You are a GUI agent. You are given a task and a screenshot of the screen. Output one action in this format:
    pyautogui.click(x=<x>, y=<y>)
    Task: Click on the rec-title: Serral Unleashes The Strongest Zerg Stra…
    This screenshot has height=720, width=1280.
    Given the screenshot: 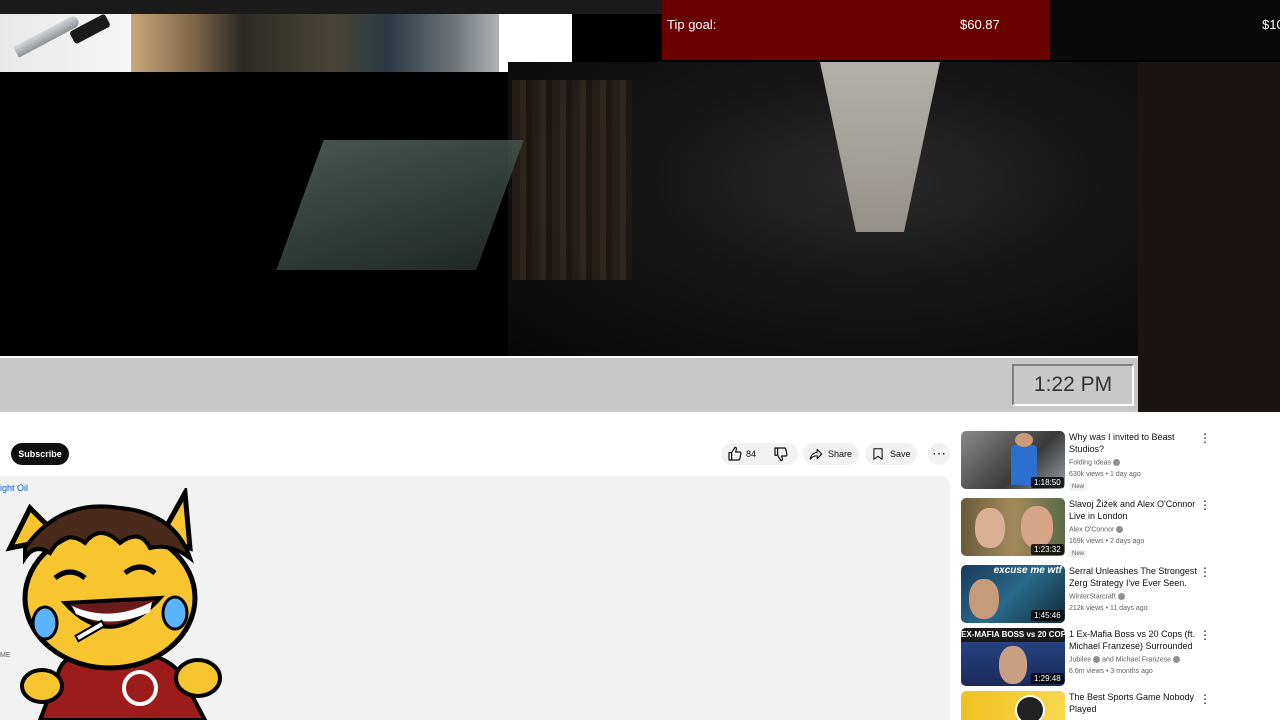 What is the action you would take?
    pyautogui.click(x=1135, y=577)
    